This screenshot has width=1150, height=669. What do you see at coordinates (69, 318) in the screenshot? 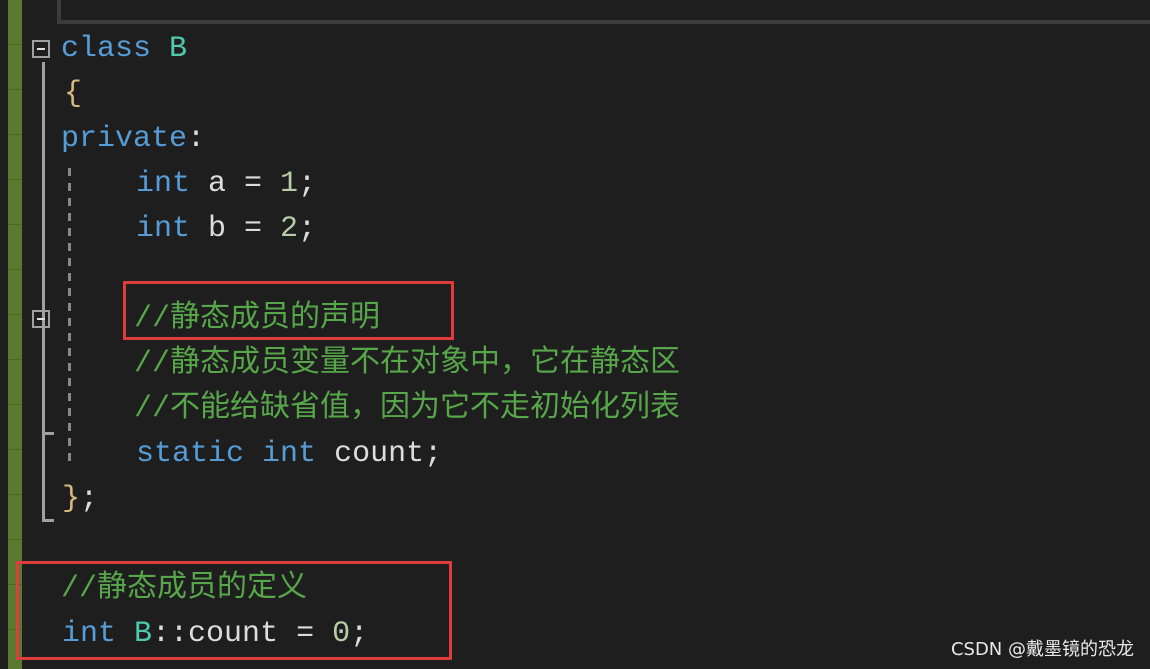
I see `indent-guide` at bounding box center [69, 318].